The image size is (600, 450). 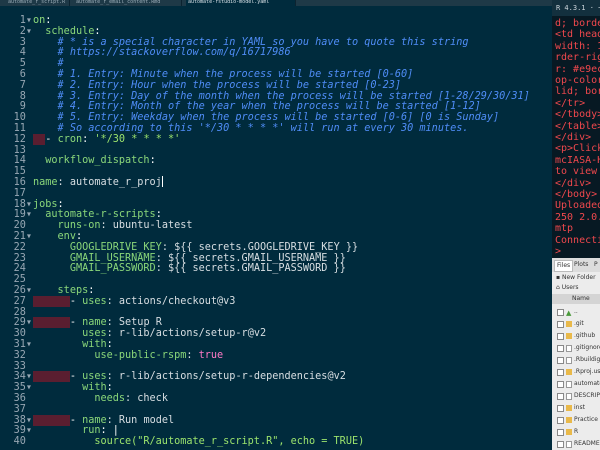 I want to click on file-row: README, so click(x=576, y=444).